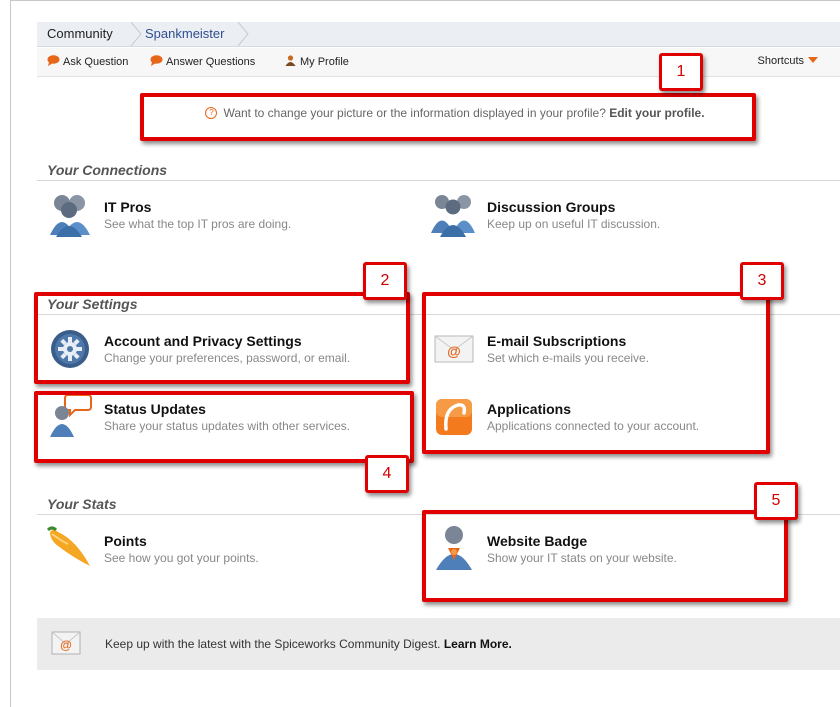 The image size is (840, 707). Describe the element at coordinates (574, 224) in the screenshot. I see `discussion-groups-desc: Keep up on useful IT discussion.` at that location.